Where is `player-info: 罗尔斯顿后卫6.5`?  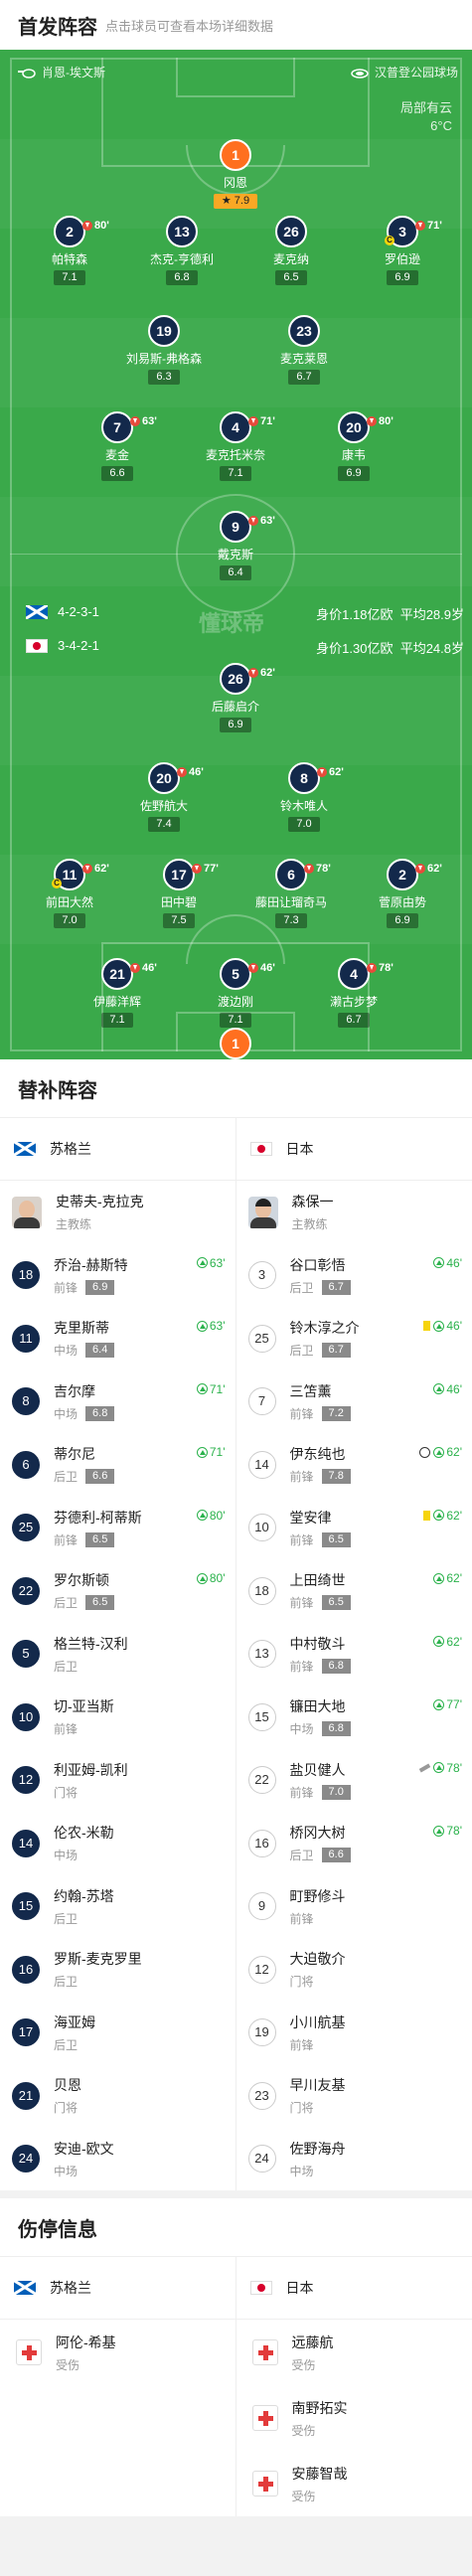
player-info: 罗尔斯顿后卫6.5 is located at coordinates (84, 1590).